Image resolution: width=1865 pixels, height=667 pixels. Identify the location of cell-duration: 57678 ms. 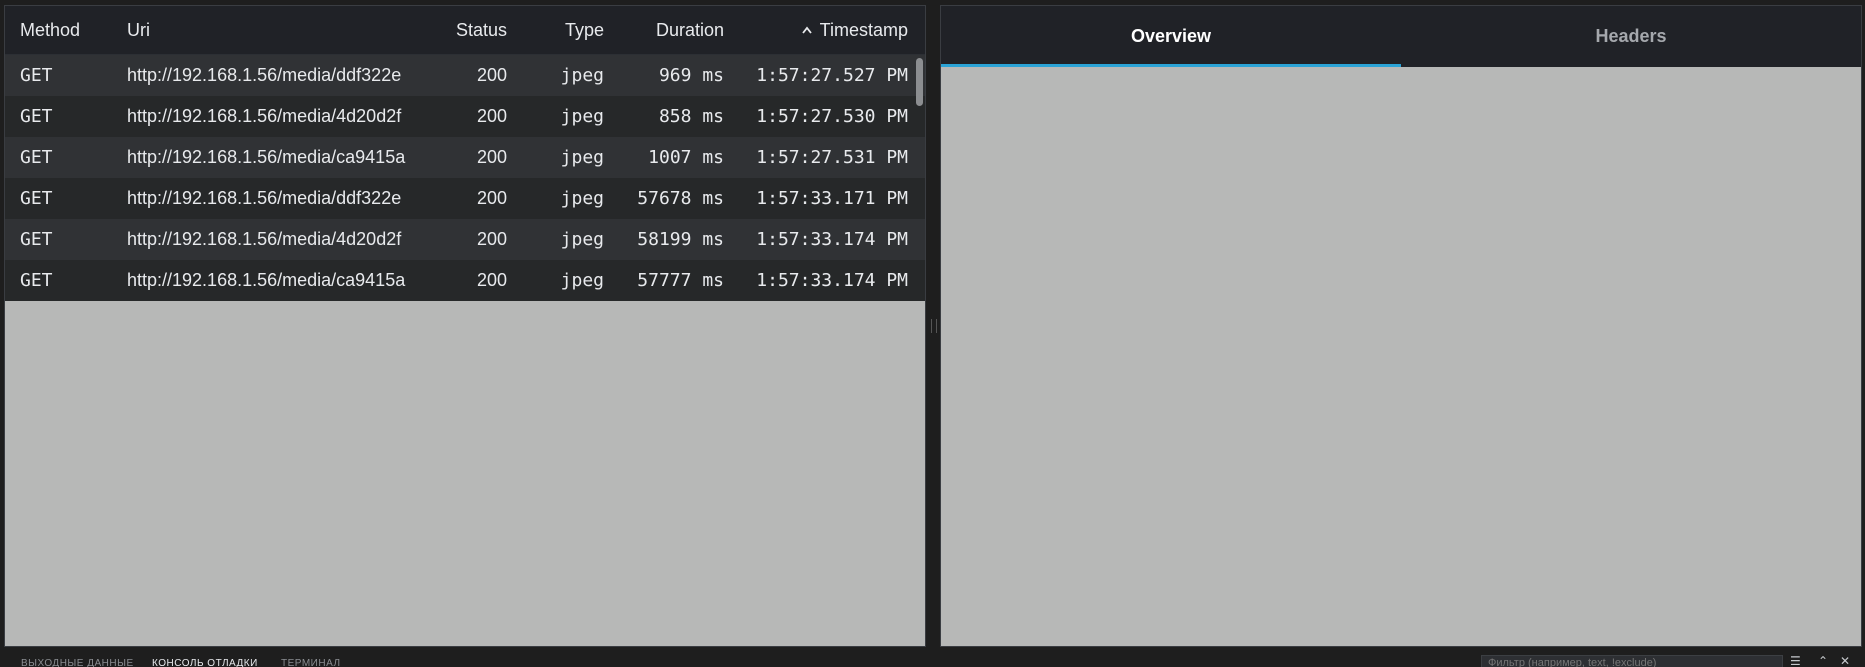
(680, 198).